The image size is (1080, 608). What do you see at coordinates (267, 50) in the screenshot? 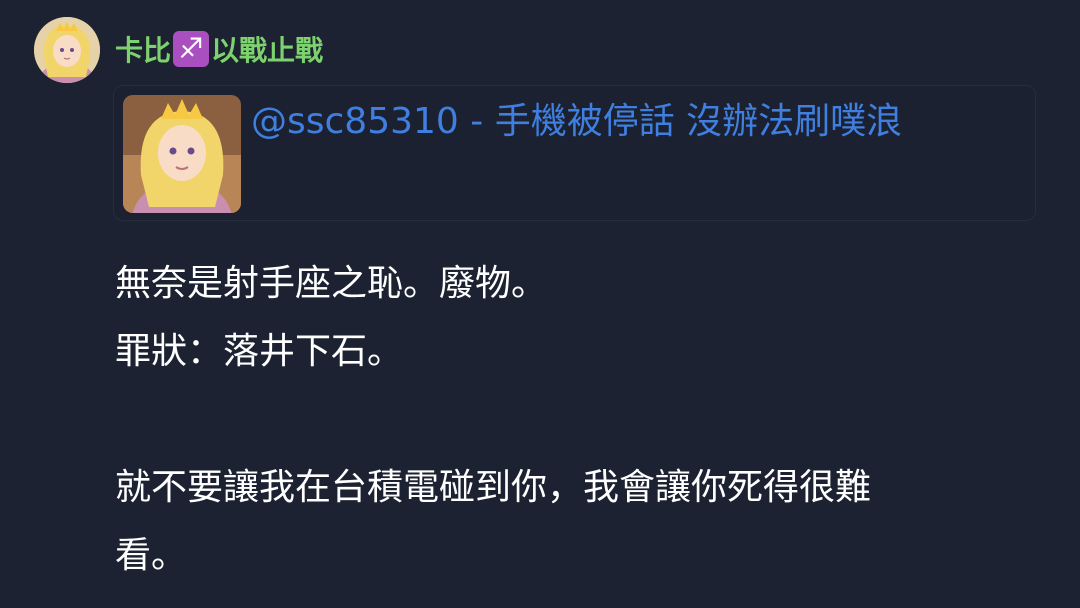
I see `author-name-part2: 以戰止戰` at bounding box center [267, 50].